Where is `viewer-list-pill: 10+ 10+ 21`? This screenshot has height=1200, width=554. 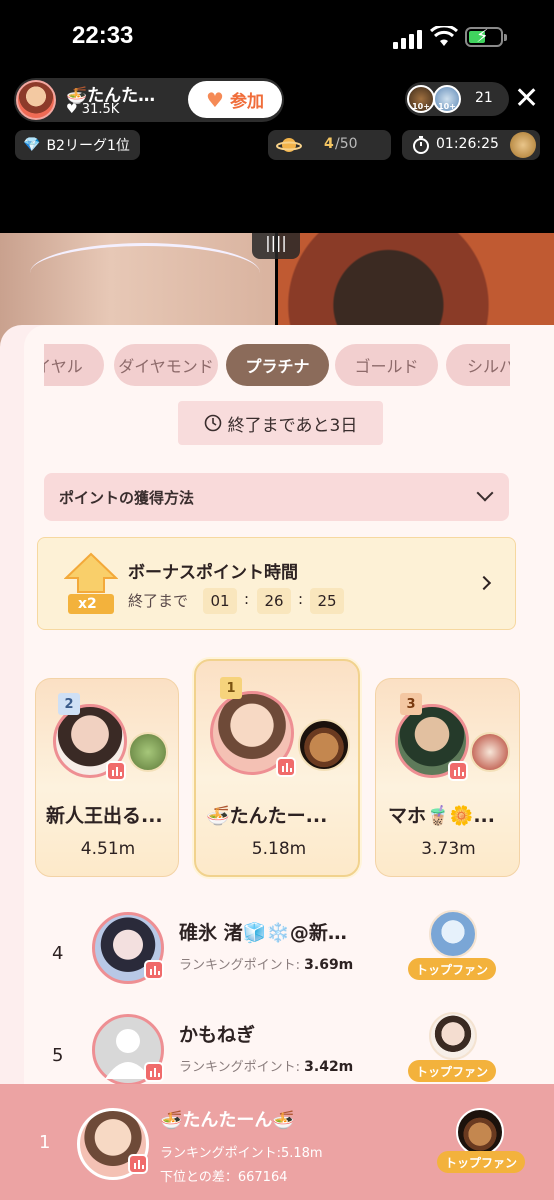
viewer-list-pill: 10+ 10+ 21 is located at coordinates (457, 99).